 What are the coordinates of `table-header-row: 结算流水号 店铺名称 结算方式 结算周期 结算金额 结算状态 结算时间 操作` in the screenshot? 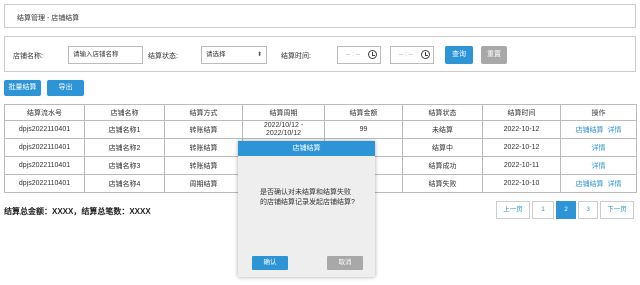 It's located at (320, 112).